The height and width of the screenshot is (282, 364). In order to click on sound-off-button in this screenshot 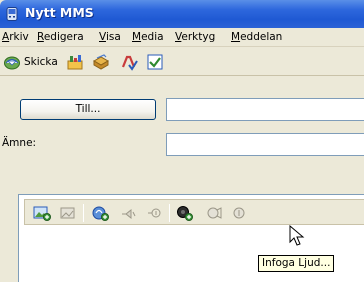, I will do `click(154, 213)`.